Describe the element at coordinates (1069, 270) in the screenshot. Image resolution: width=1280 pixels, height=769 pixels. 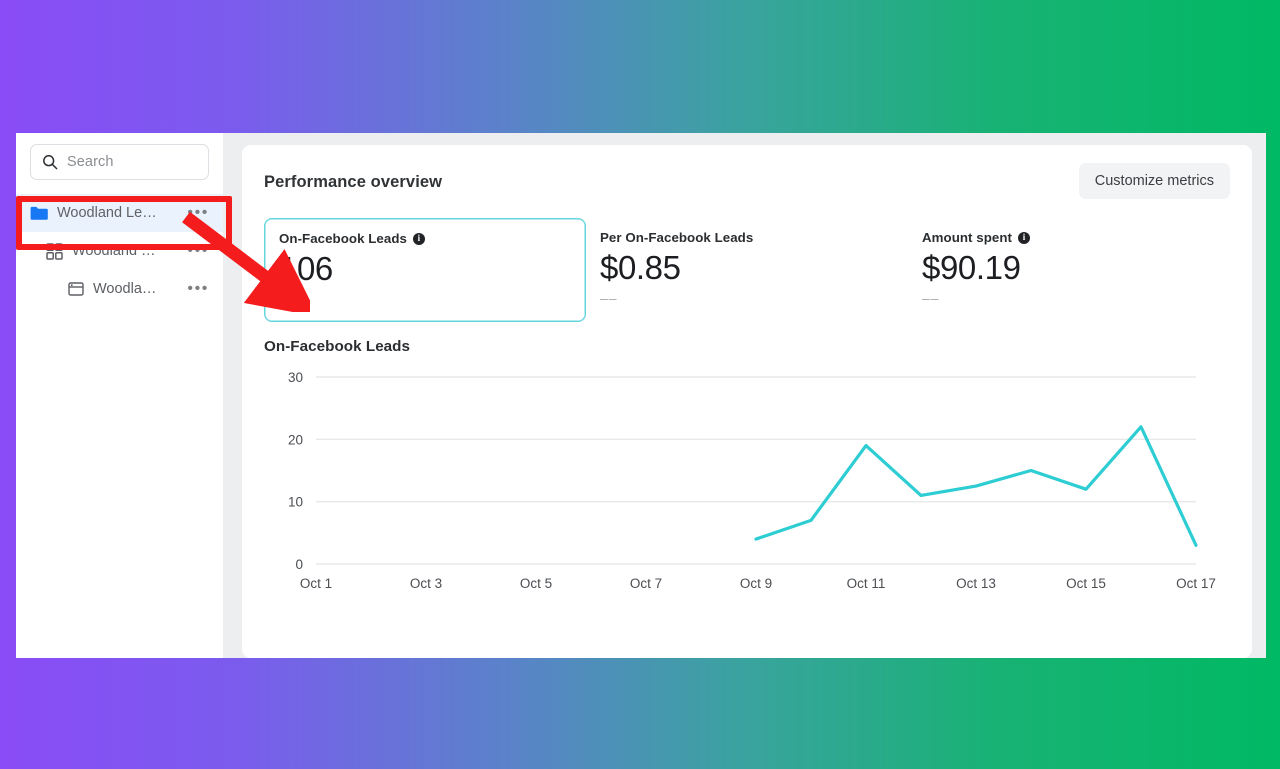
I see `metric-card-amount-spent: Amount spent i $90.19 ––` at that location.